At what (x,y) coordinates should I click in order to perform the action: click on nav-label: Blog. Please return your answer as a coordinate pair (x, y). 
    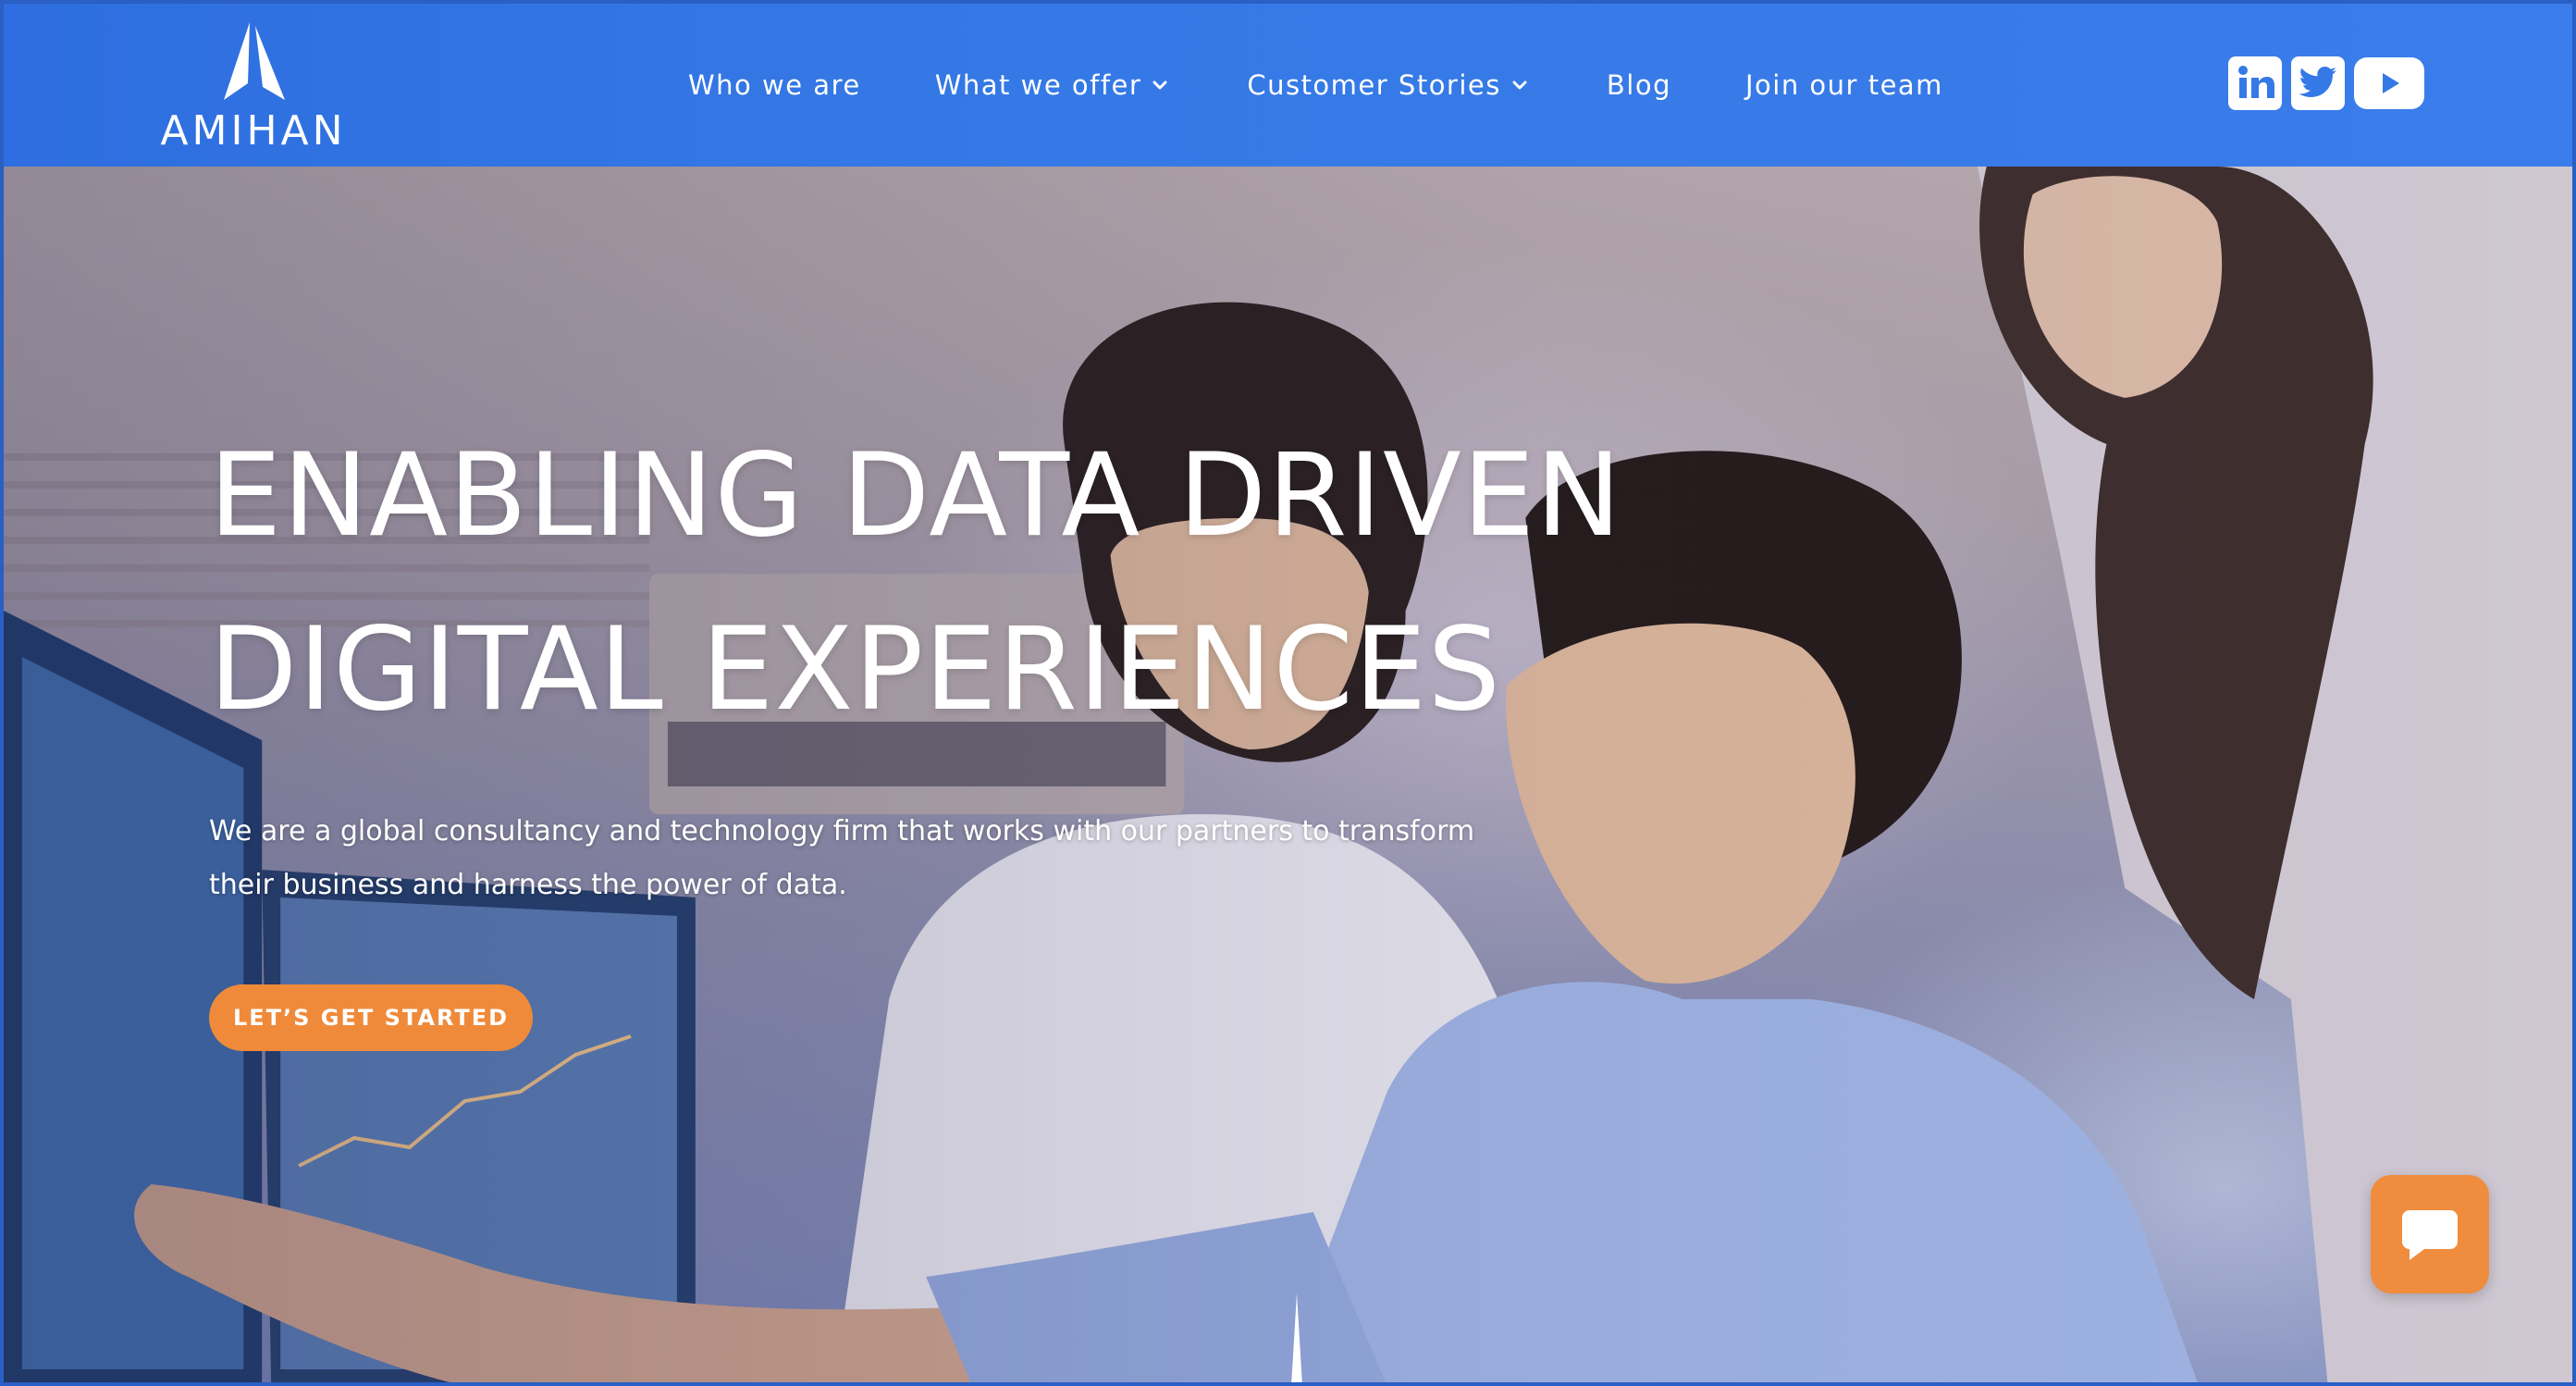
    Looking at the image, I should click on (1638, 85).